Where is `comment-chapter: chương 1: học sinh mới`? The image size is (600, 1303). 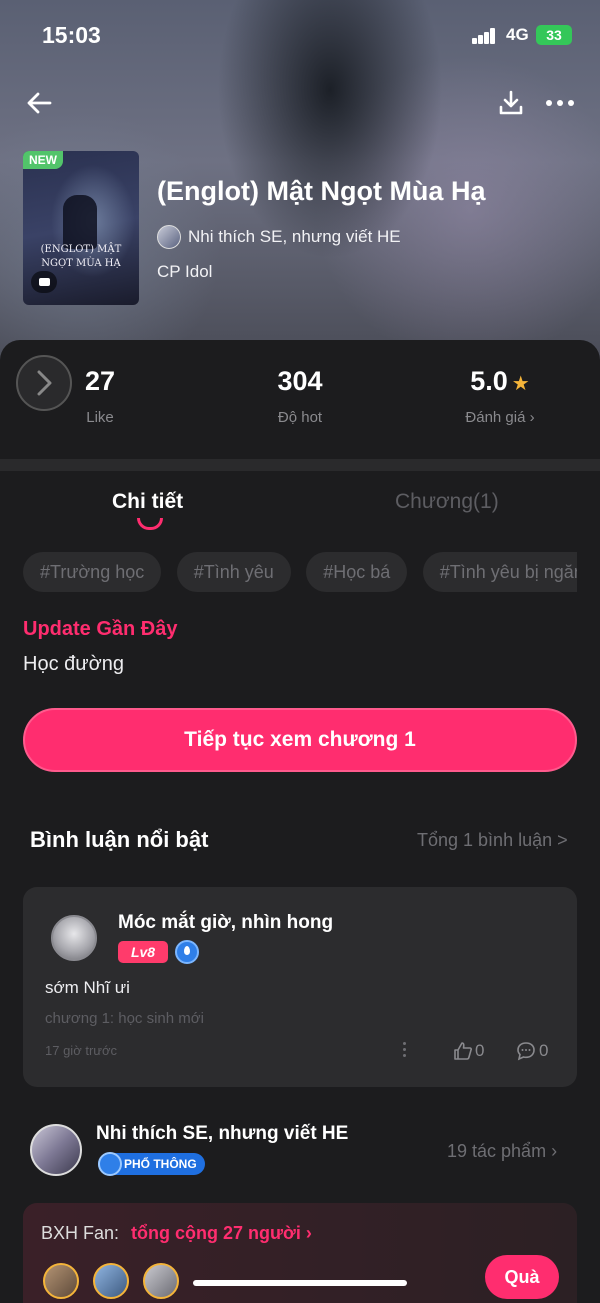
comment-chapter: chương 1: học sinh mới is located at coordinates (124, 1018).